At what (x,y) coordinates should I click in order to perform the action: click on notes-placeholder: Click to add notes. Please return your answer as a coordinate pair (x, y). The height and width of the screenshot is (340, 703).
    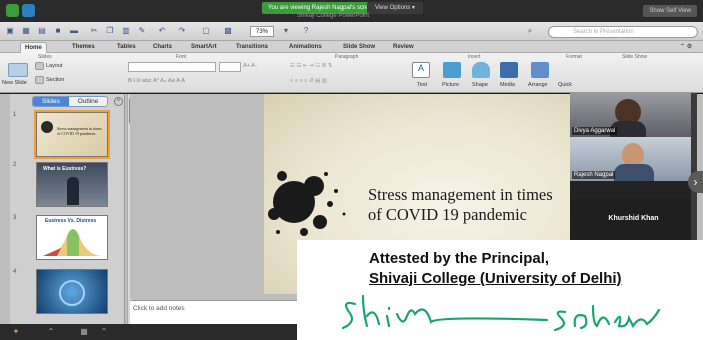
    Looking at the image, I should click on (159, 308).